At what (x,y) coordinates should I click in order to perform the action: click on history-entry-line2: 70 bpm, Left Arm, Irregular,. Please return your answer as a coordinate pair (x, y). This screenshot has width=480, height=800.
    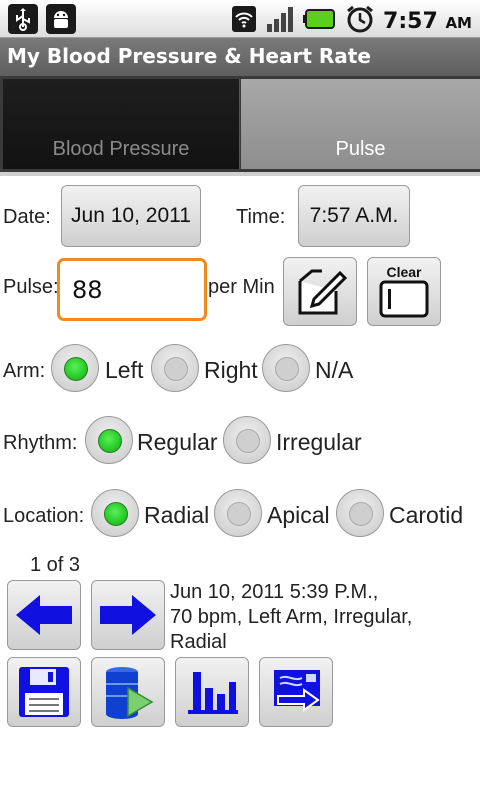
    Looking at the image, I should click on (291, 617).